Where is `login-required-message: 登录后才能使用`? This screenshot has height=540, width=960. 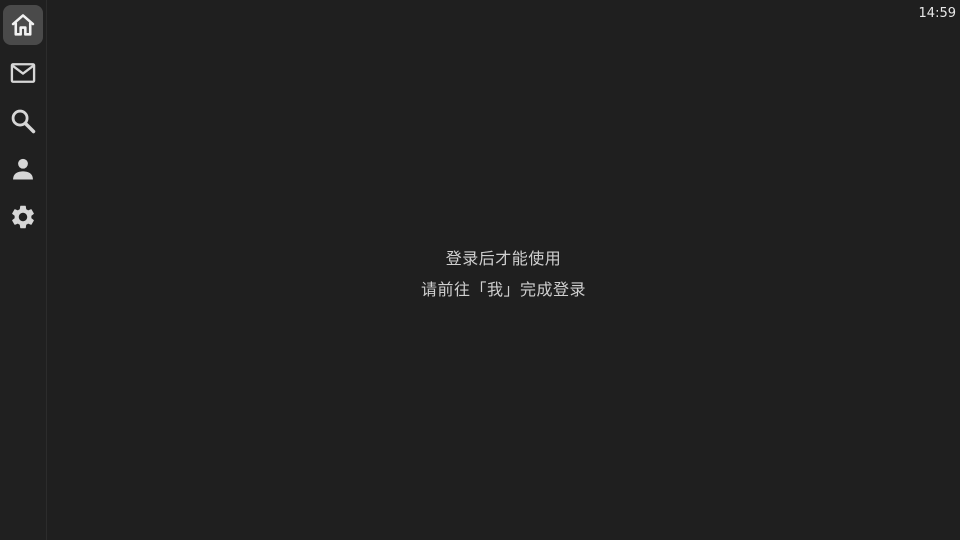
login-required-message: 登录后才能使用 is located at coordinates (503, 258).